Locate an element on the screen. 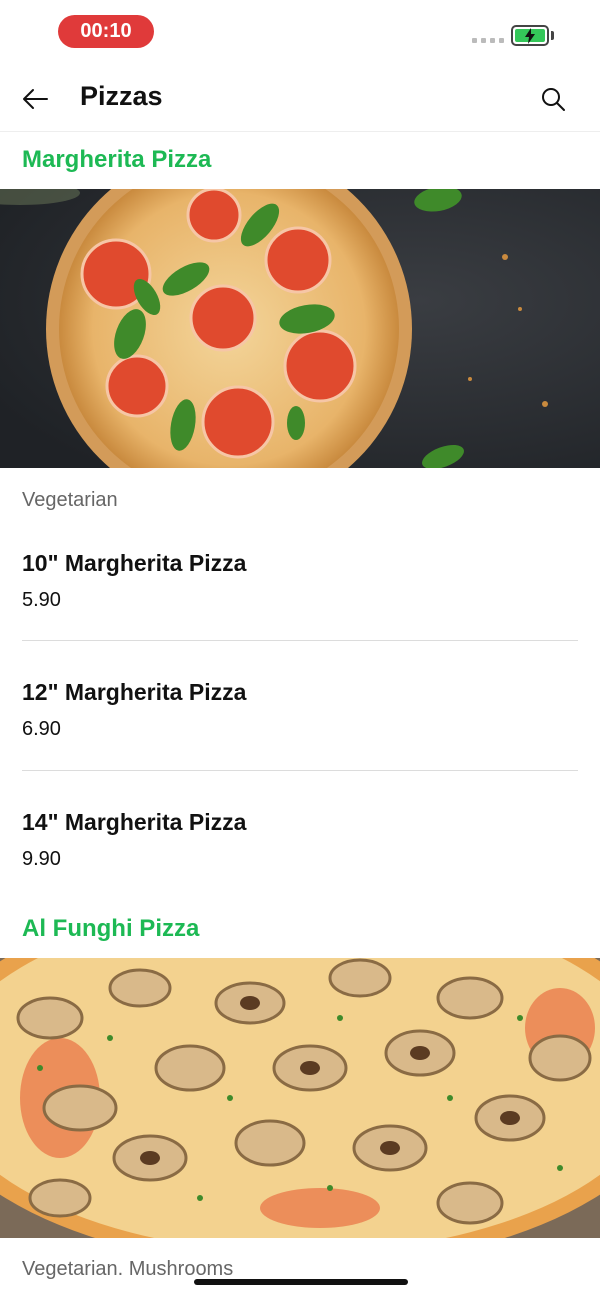 Image resolution: width=600 pixels, height=1298 pixels. status-time: 00:10 is located at coordinates (106, 31).